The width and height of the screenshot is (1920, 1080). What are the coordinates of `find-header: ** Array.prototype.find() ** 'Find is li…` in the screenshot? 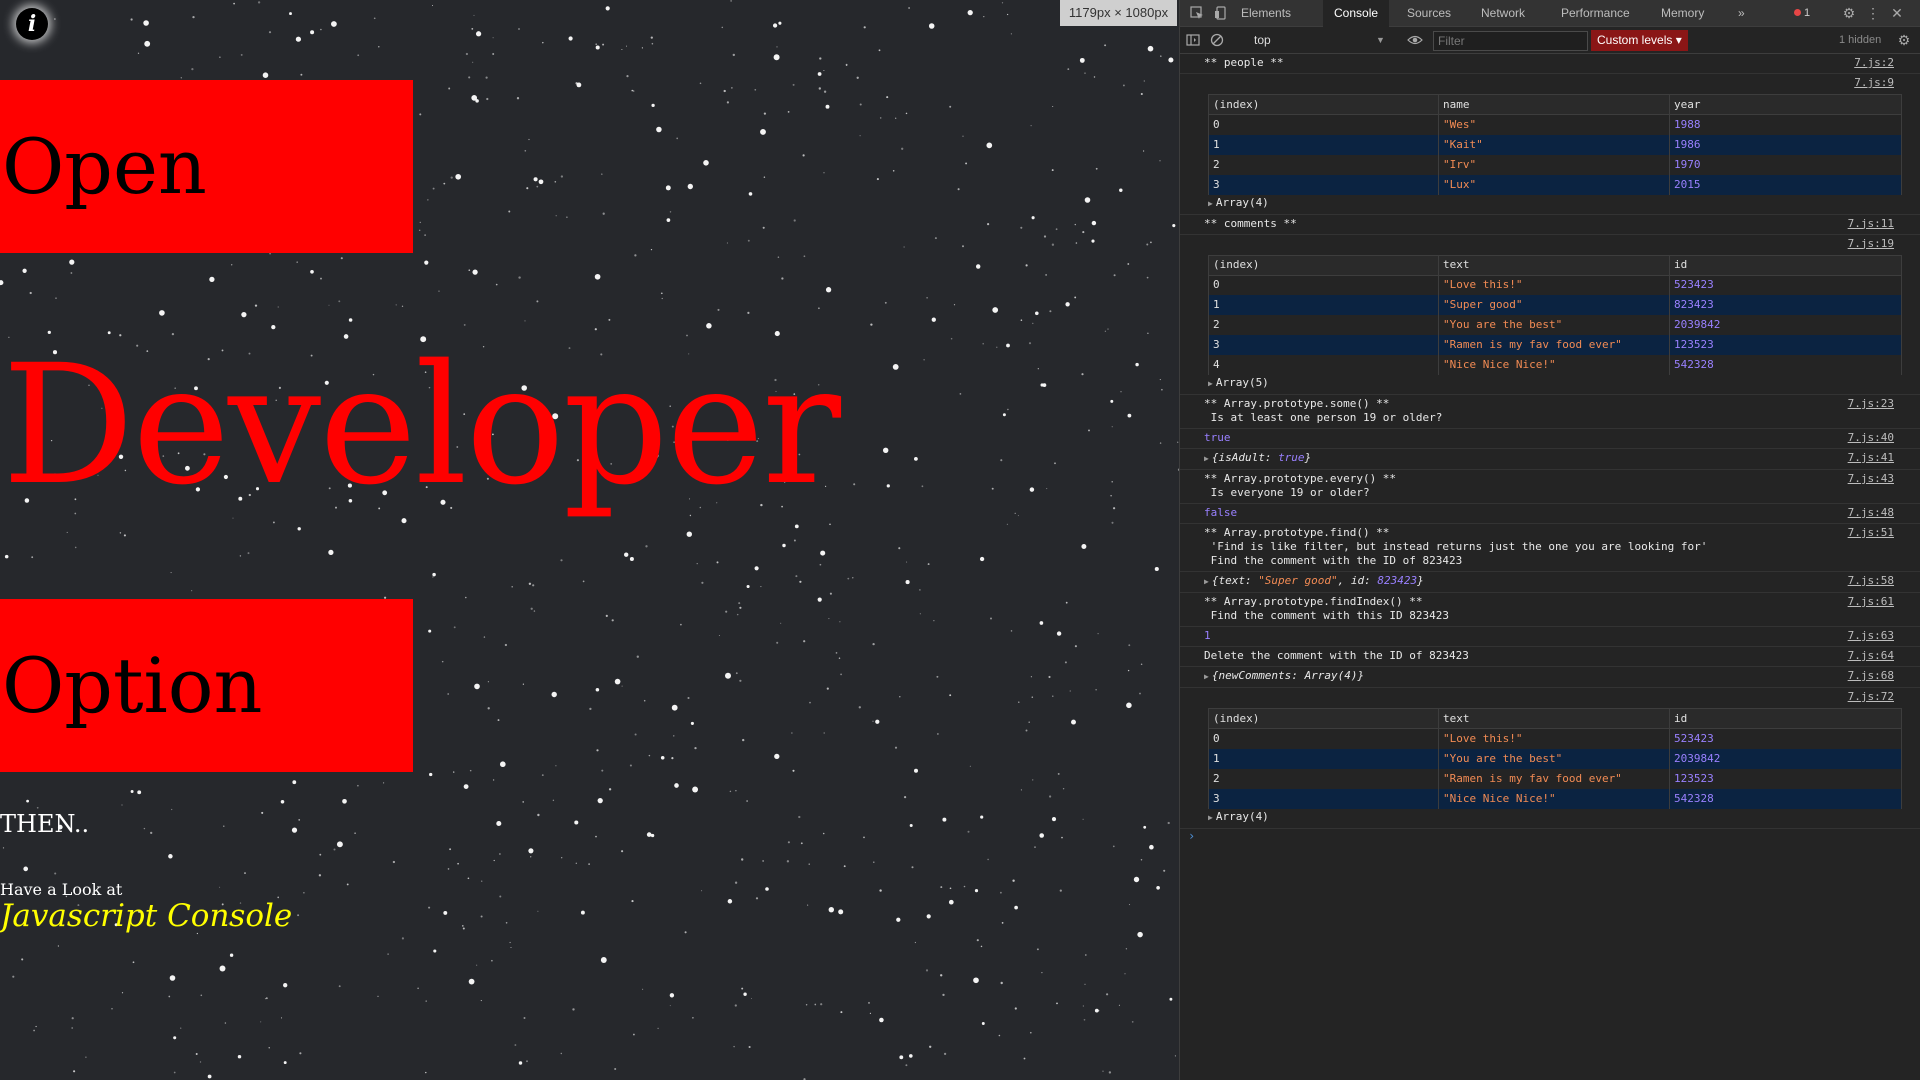 It's located at (1456, 546).